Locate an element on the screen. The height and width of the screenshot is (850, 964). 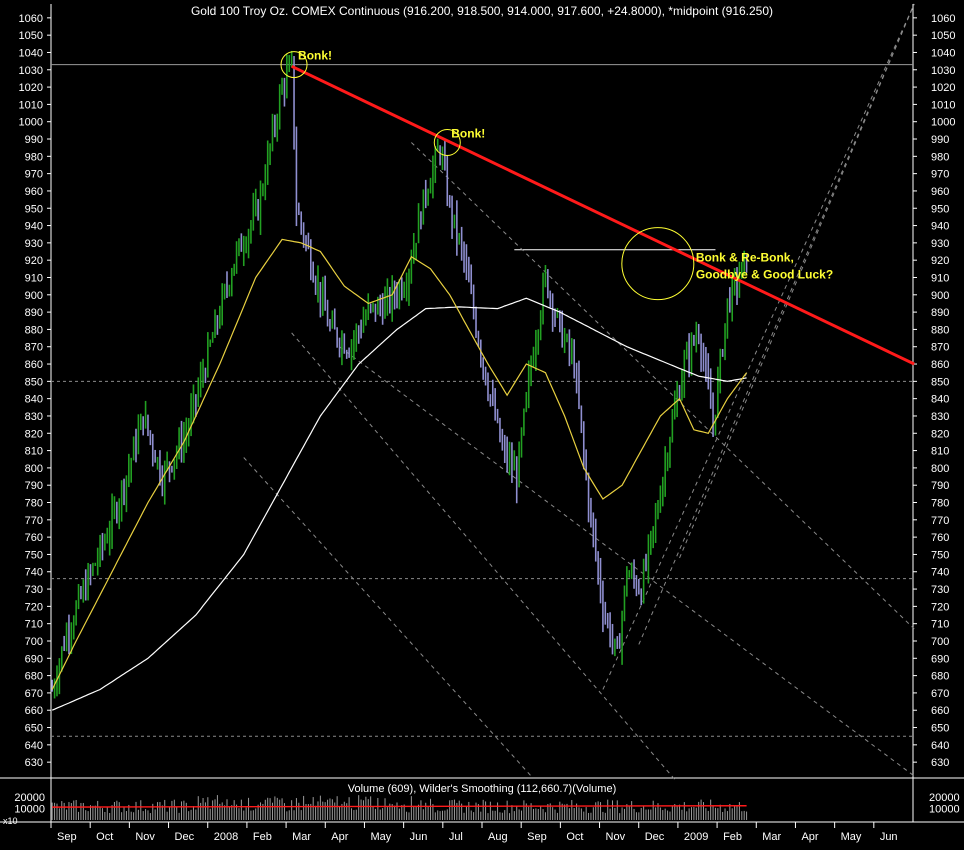
y-tick-label-left: 860 is located at coordinates (34, 365).